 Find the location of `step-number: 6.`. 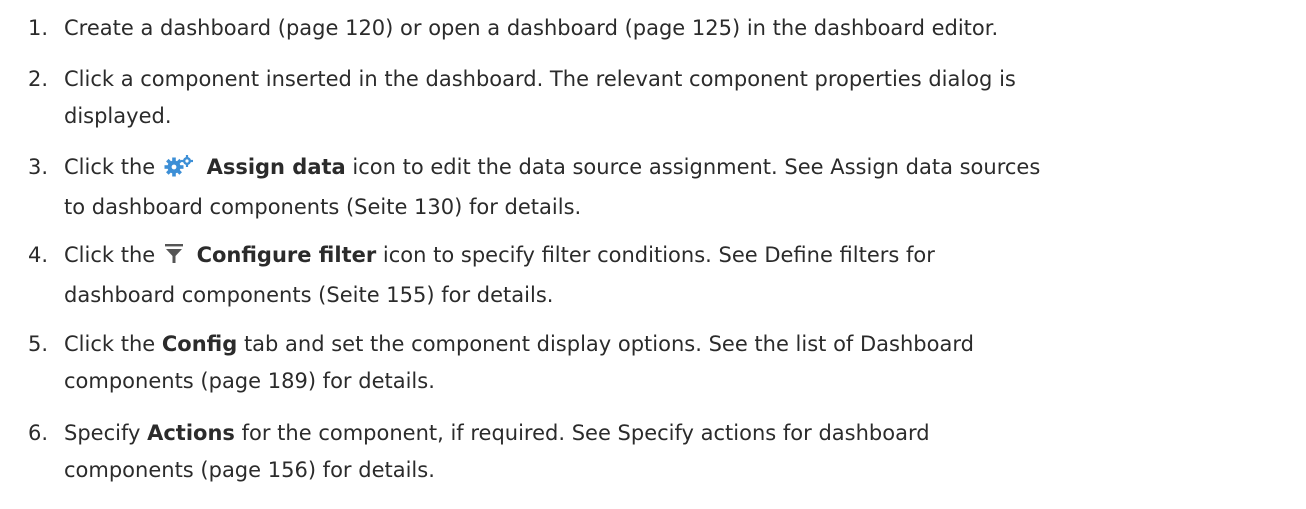

step-number: 6. is located at coordinates (38, 433).